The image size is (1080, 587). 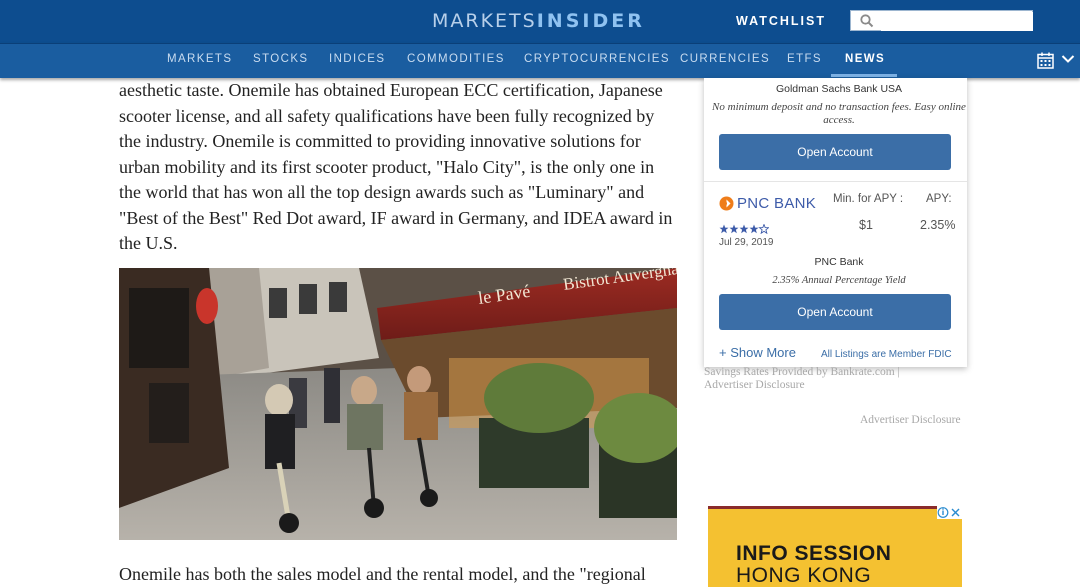 I want to click on site-logo: MARKETSINSIDER, so click(x=538, y=21).